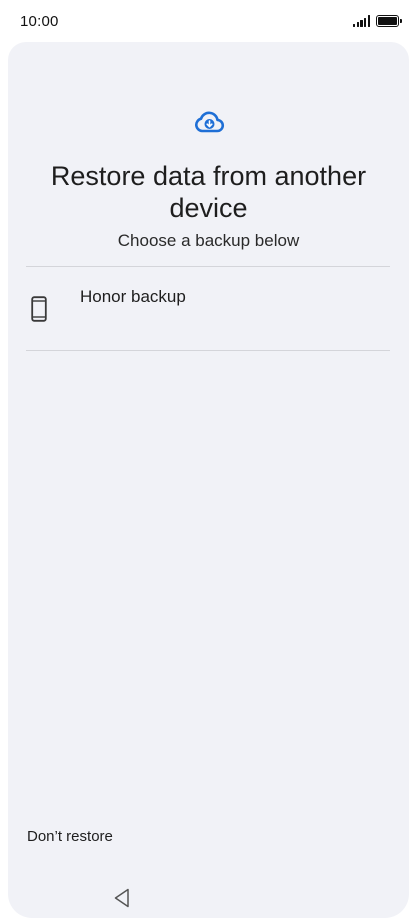  Describe the element at coordinates (209, 122) in the screenshot. I see `cloud-download-icon` at that location.